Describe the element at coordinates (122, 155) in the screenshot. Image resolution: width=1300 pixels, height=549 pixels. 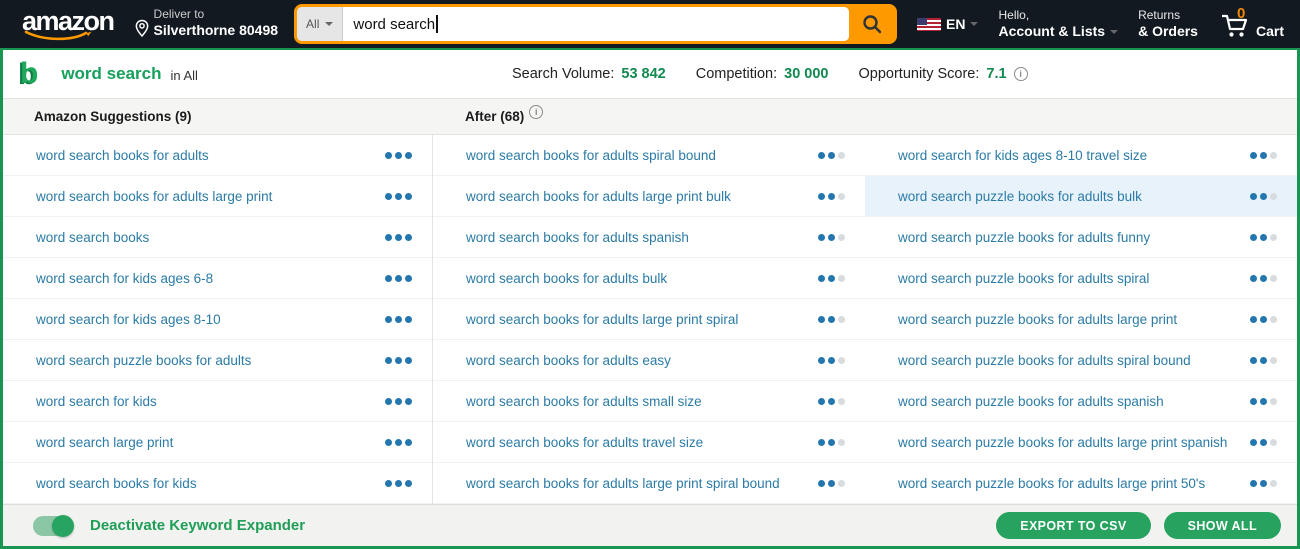
I see `keyword-link: word search books for adults` at that location.